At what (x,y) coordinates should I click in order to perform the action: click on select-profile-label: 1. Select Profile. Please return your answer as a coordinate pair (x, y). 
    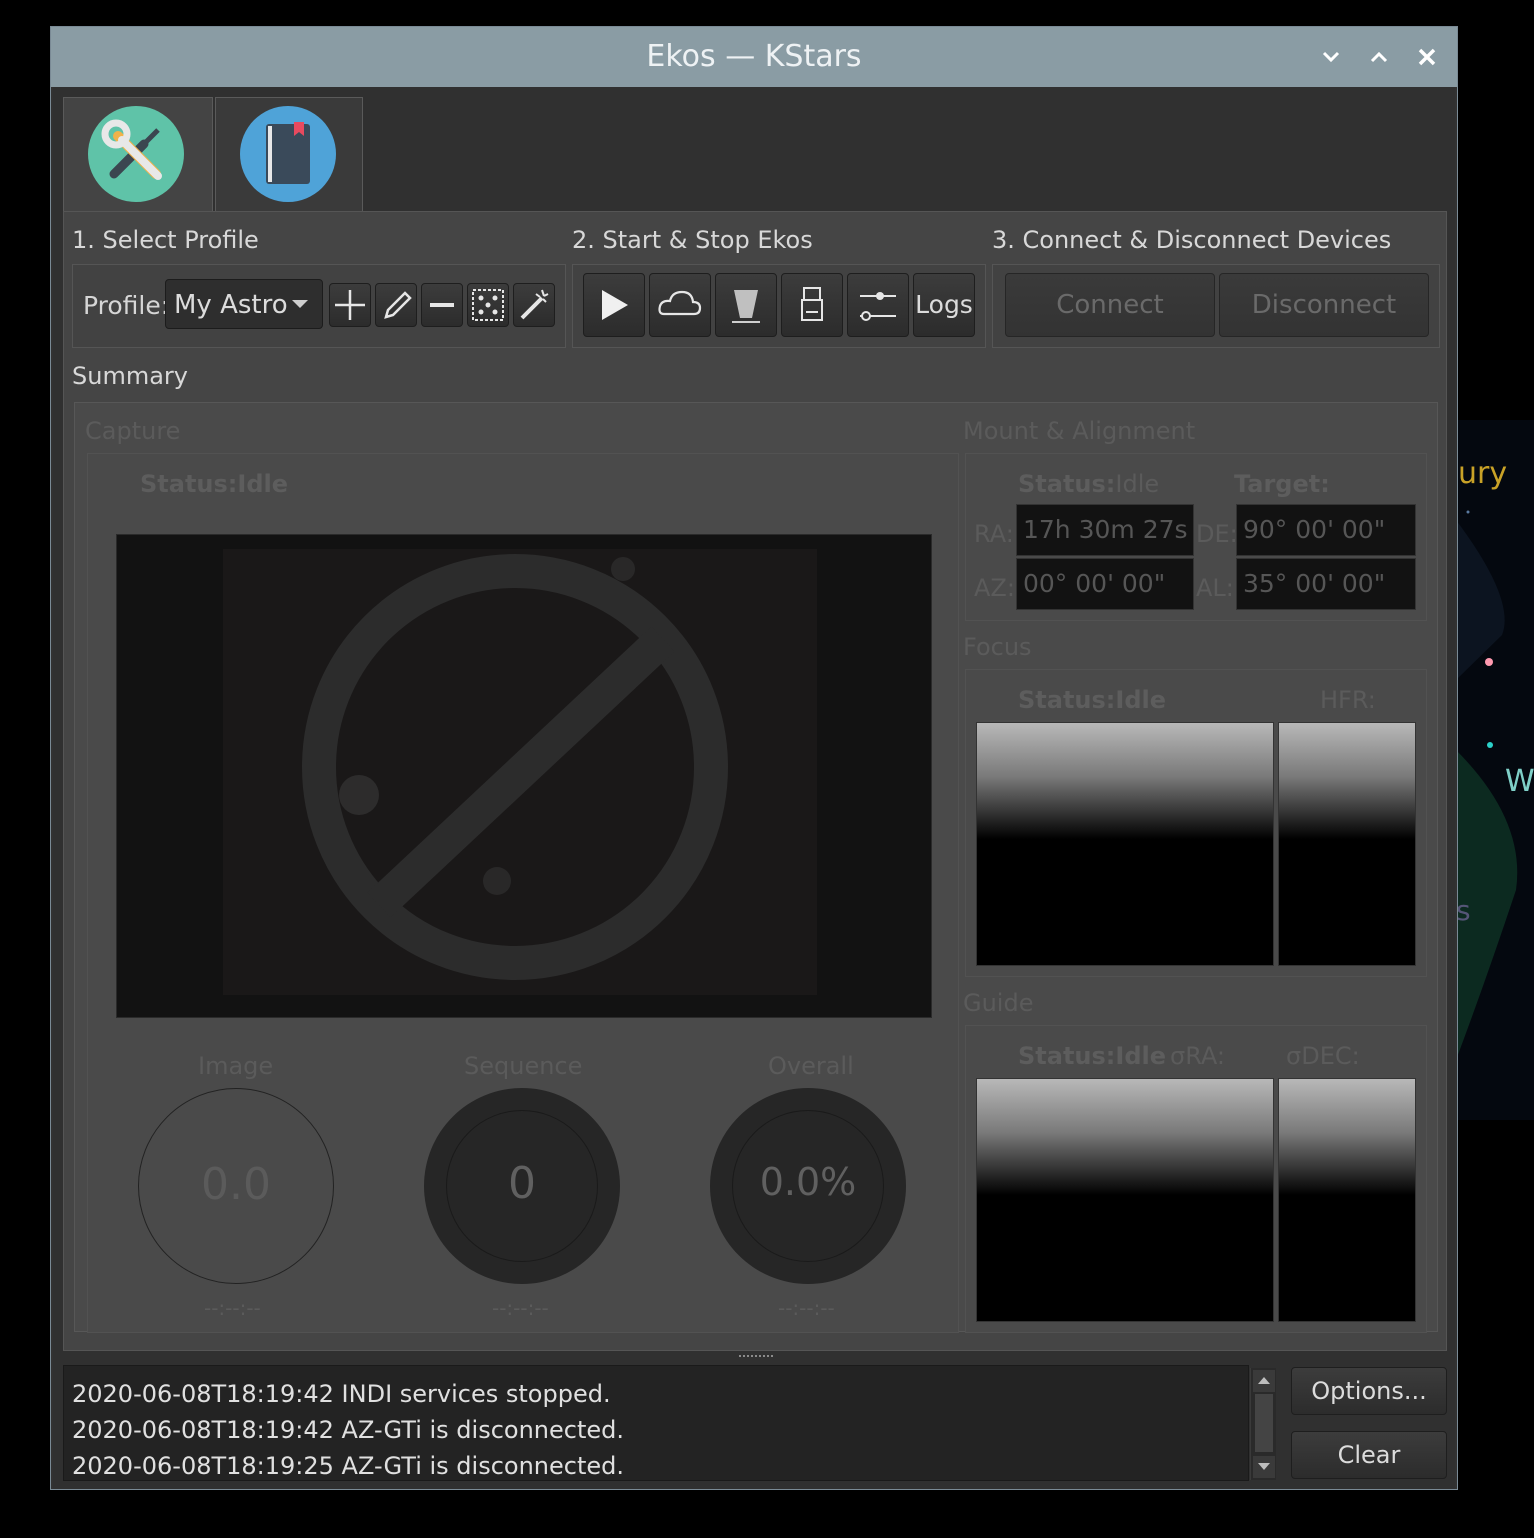
    Looking at the image, I should click on (165, 240).